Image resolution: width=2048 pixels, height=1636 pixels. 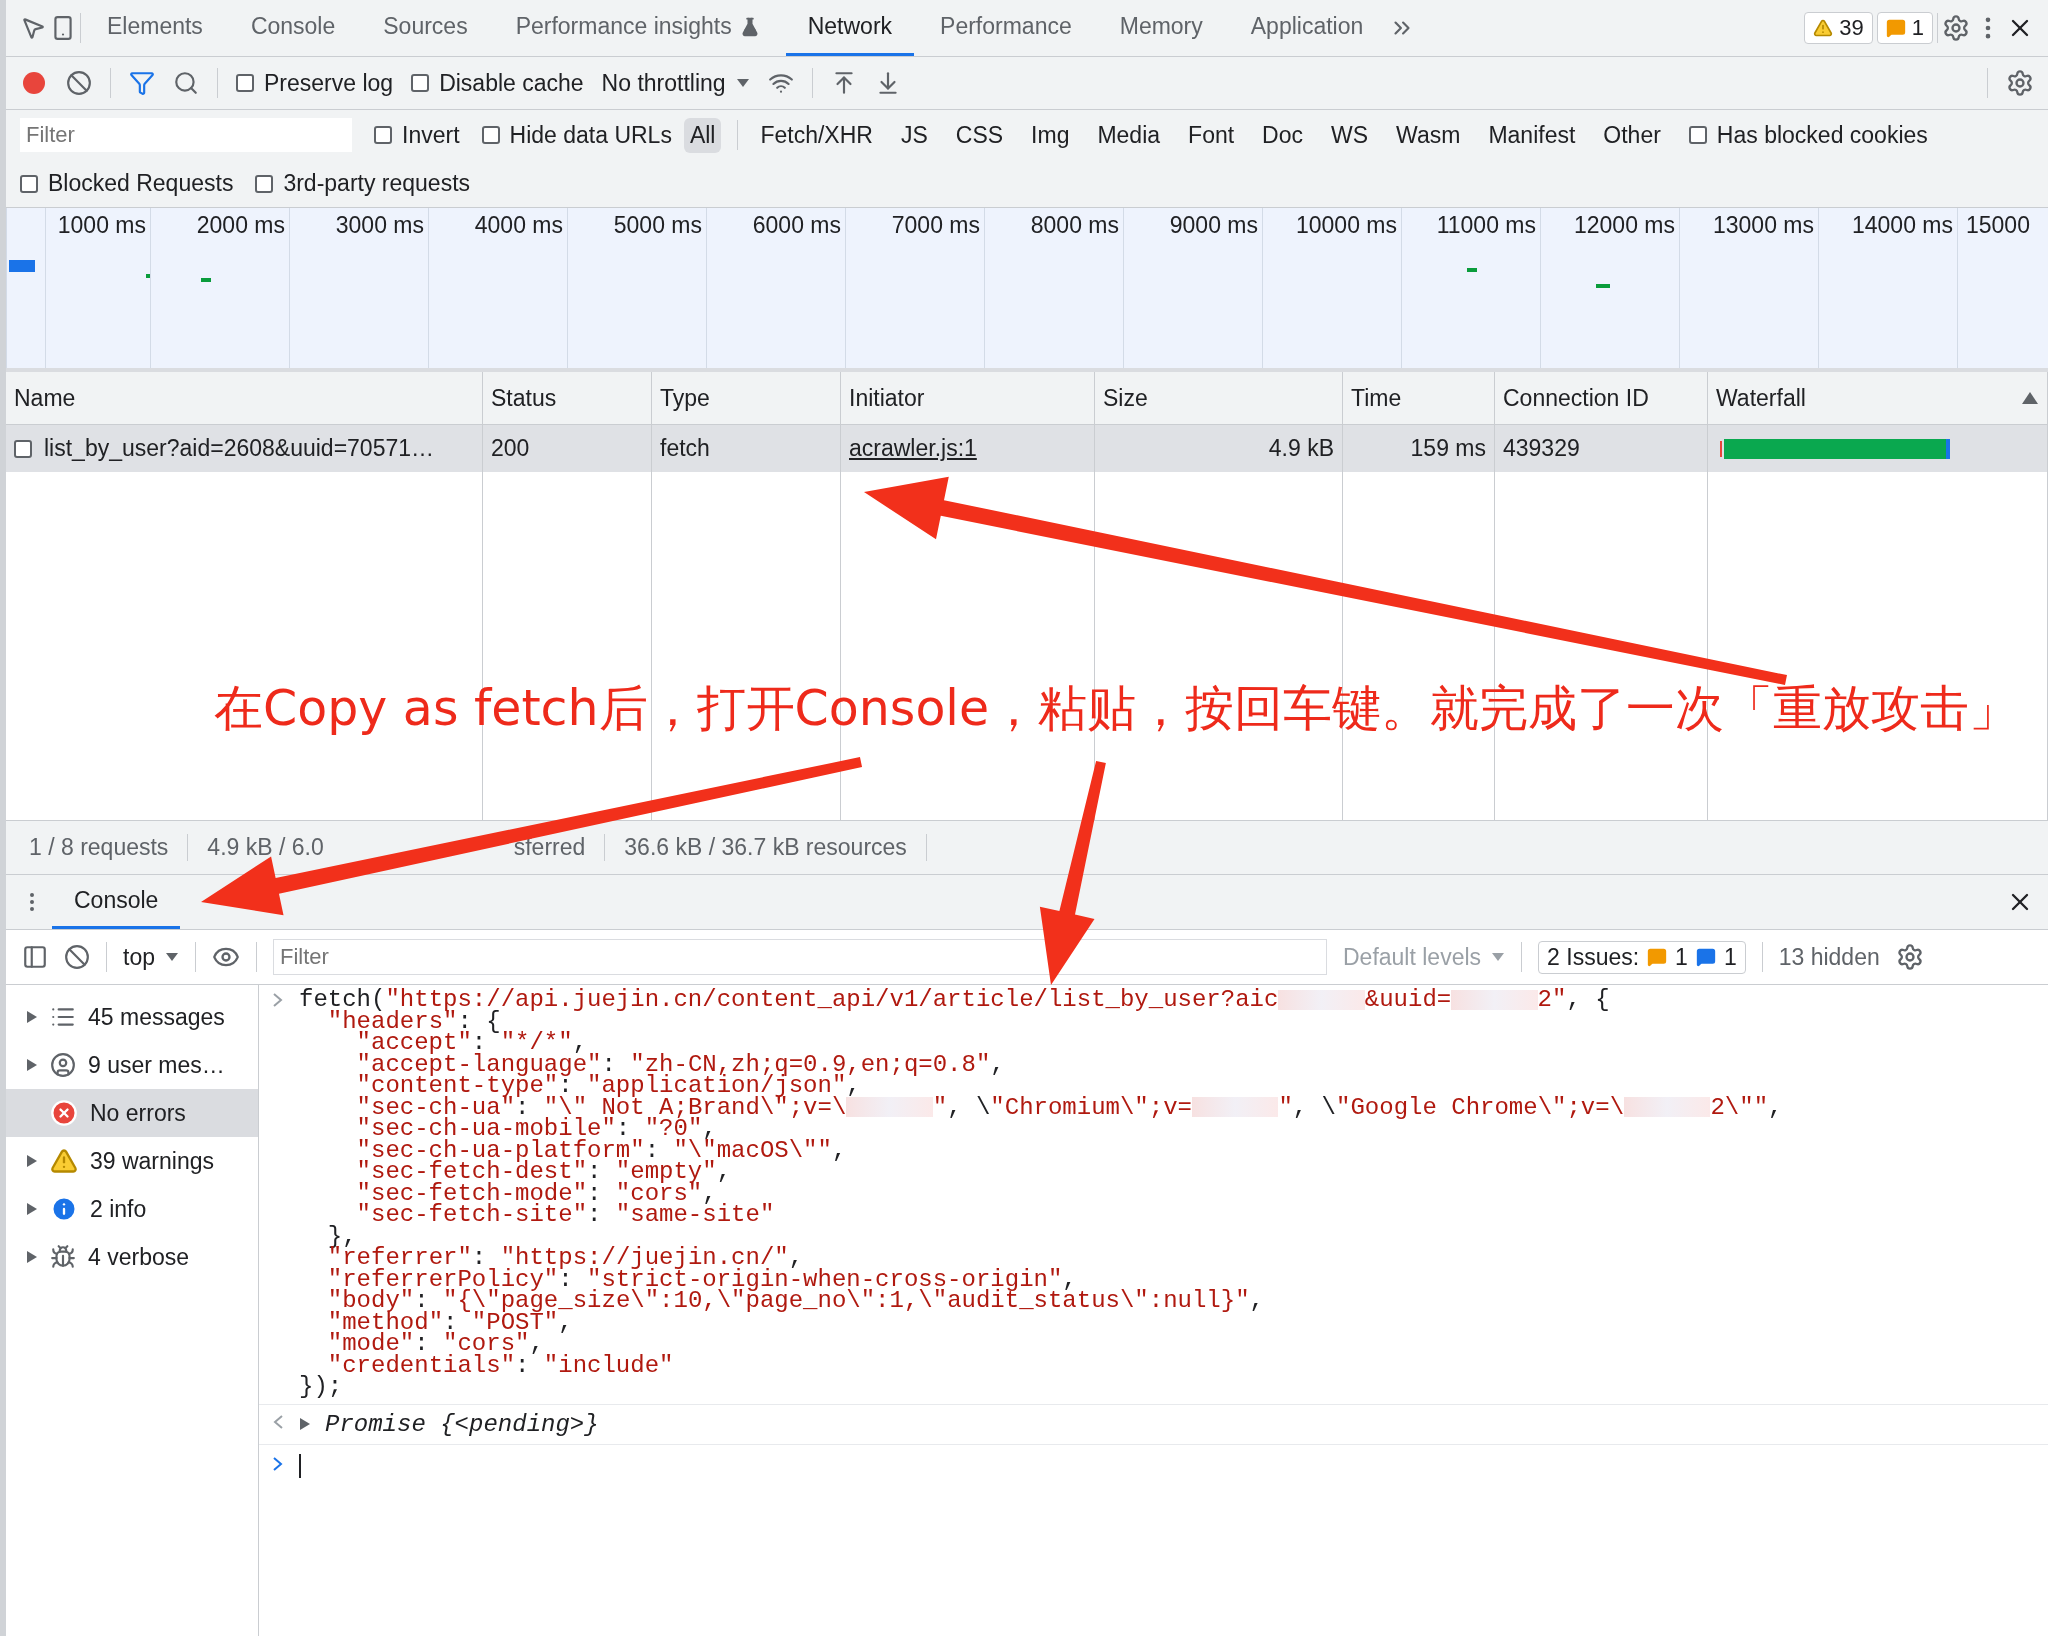 I want to click on sidebar-item: No errors, so click(x=132, y=1113).